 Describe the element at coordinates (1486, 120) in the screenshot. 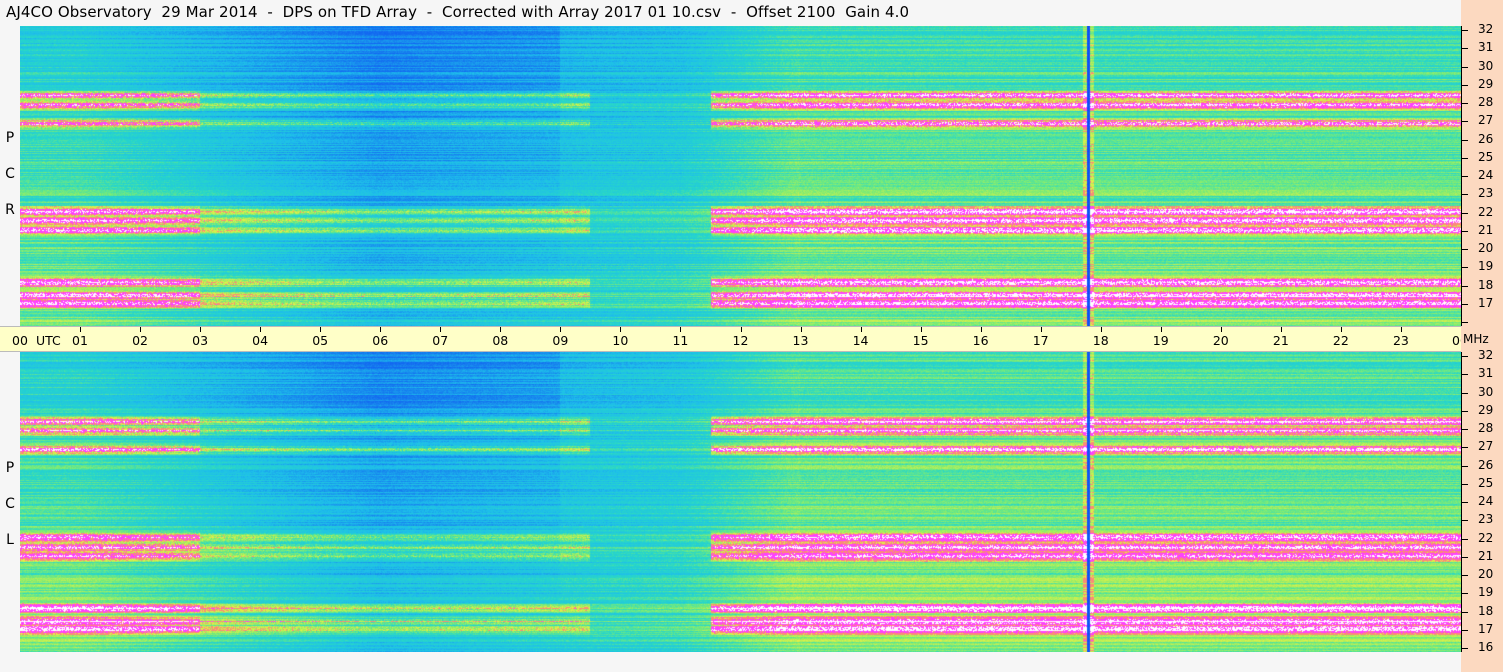

I see `freq-tick-27-rcp: 27` at that location.